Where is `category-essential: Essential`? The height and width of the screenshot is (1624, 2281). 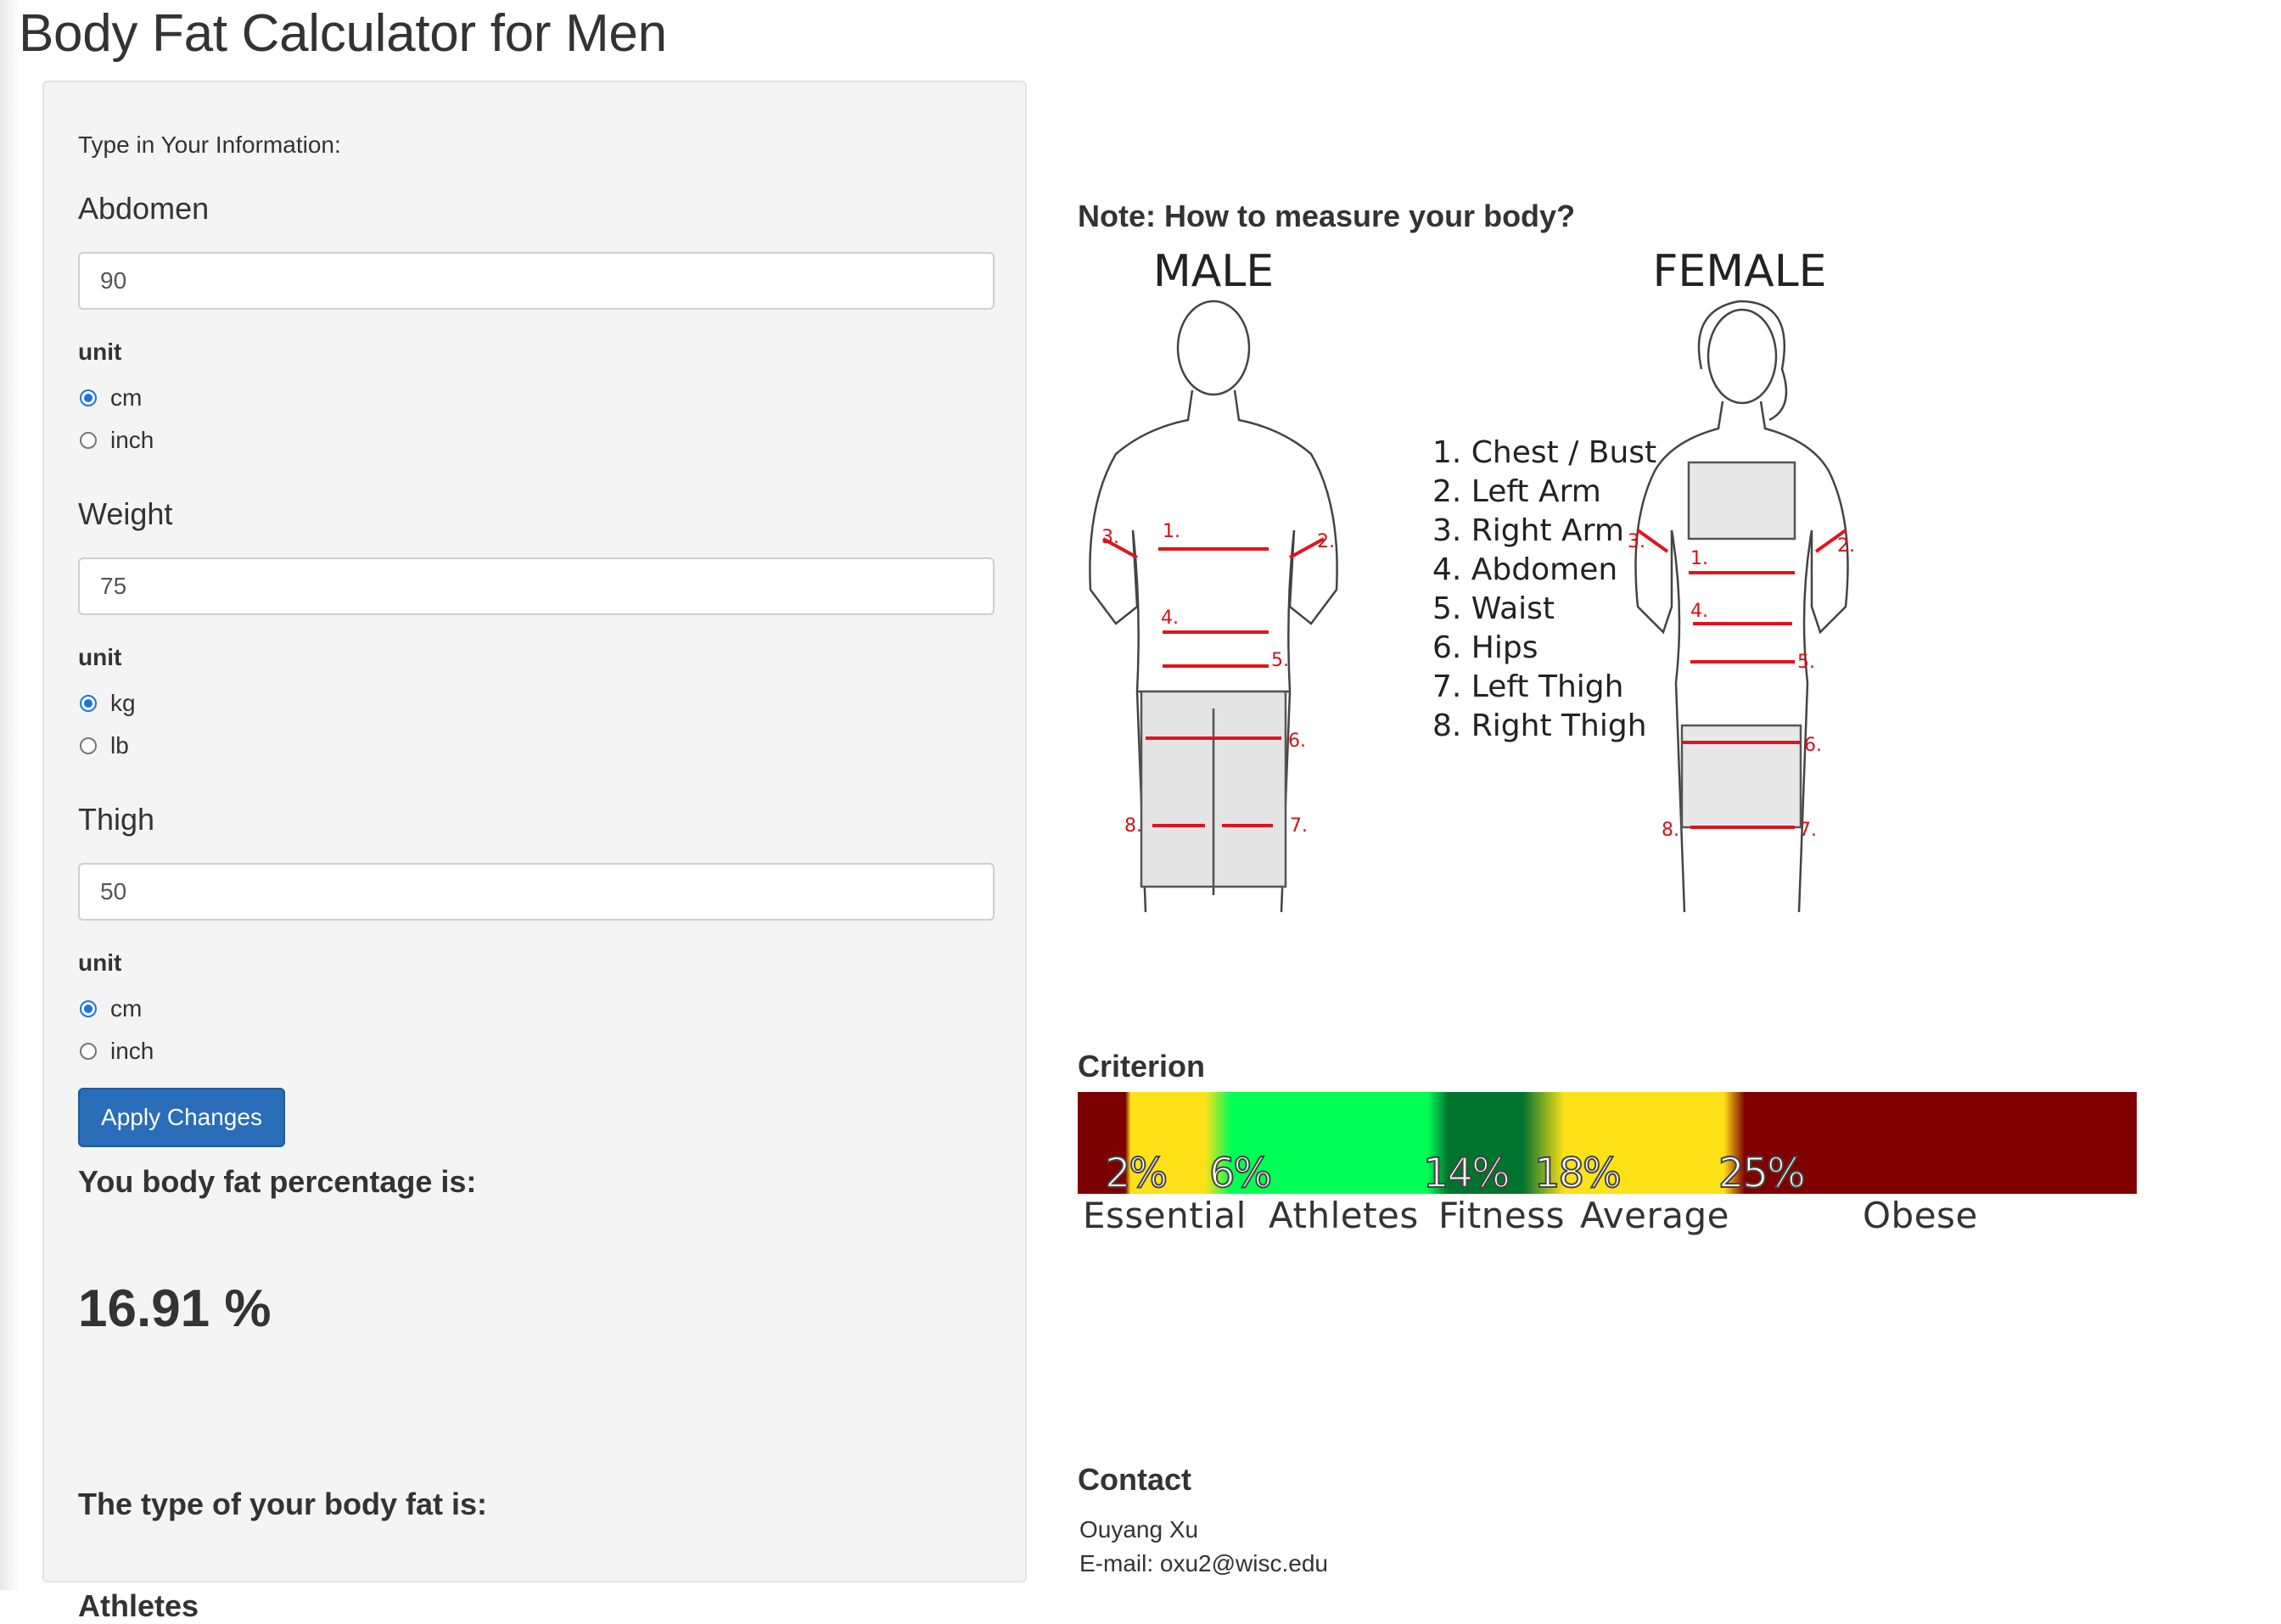 category-essential: Essential is located at coordinates (1165, 1216).